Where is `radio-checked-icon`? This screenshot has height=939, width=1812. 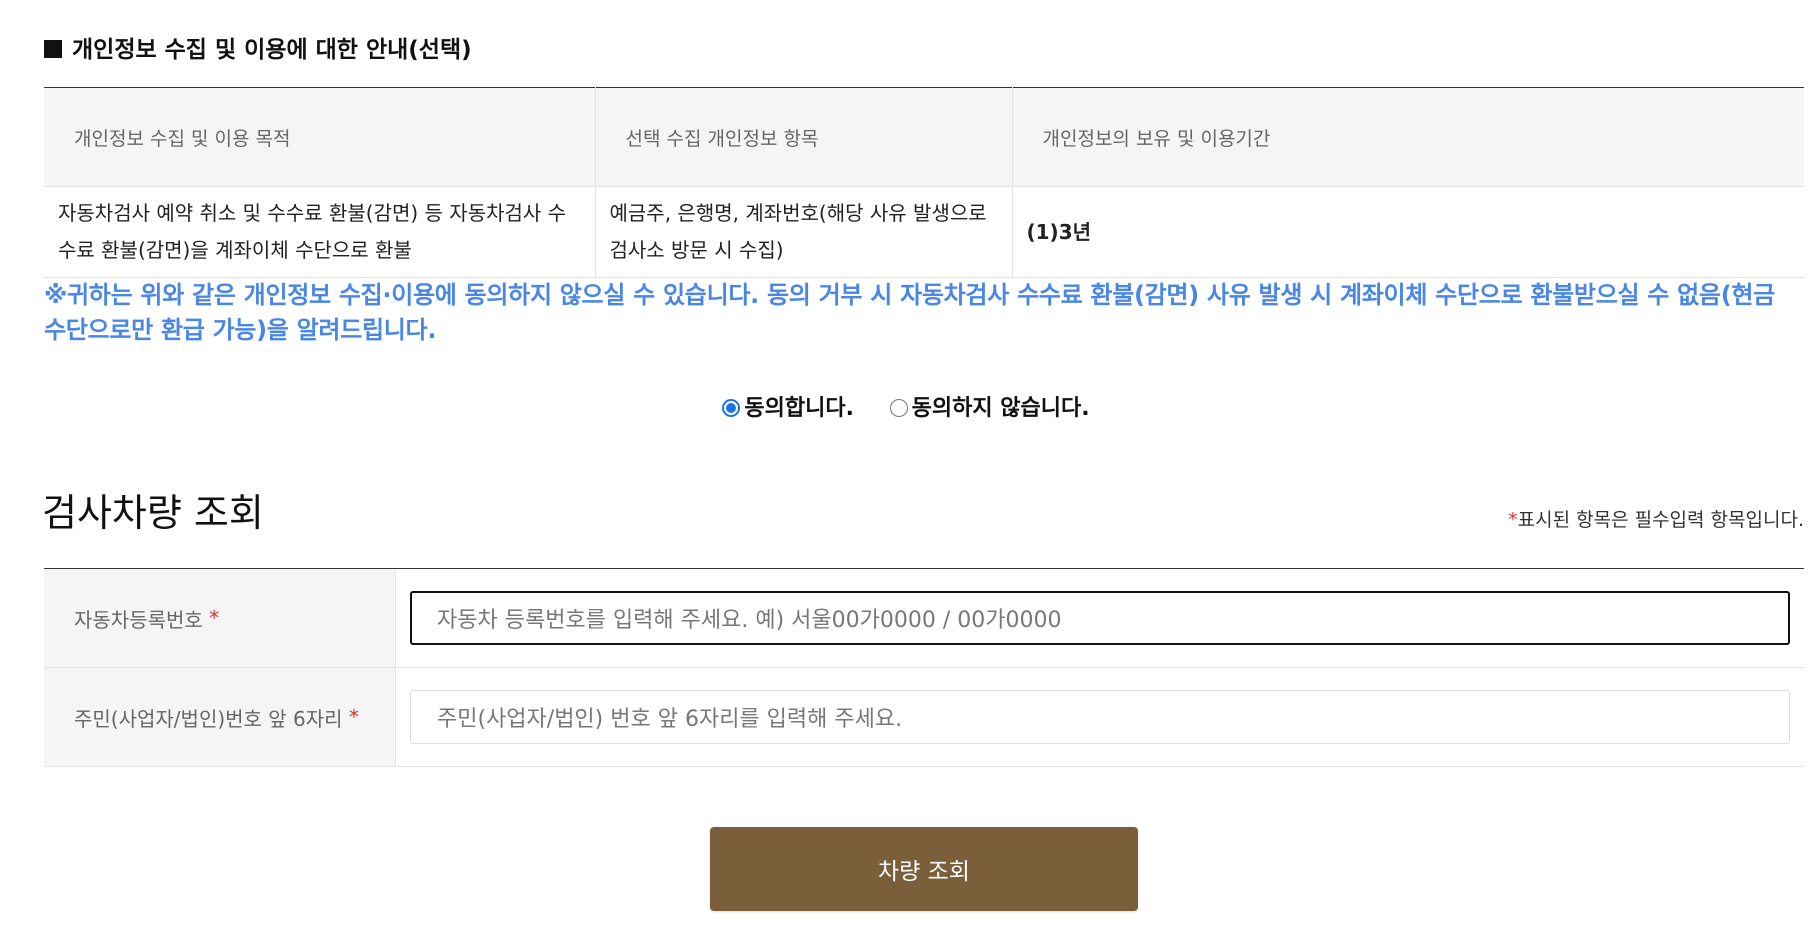 radio-checked-icon is located at coordinates (731, 408).